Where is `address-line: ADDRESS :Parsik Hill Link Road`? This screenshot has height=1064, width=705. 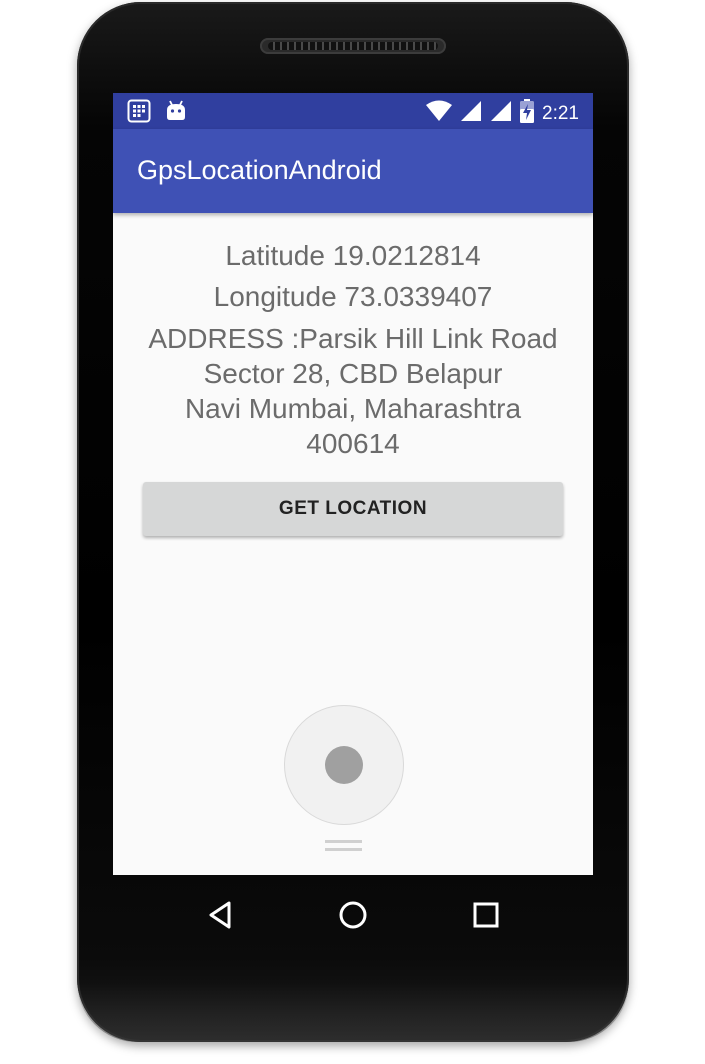 address-line: ADDRESS :Parsik Hill Link Road is located at coordinates (353, 338).